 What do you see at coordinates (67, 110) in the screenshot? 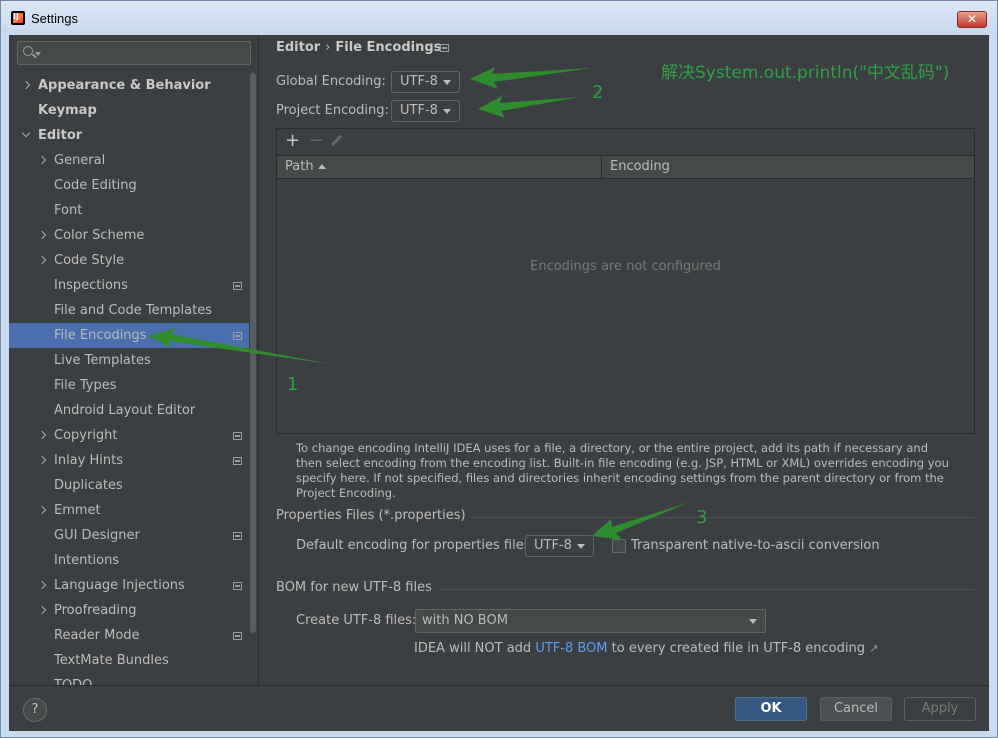
I see `sidebar-item-label: Keymap` at bounding box center [67, 110].